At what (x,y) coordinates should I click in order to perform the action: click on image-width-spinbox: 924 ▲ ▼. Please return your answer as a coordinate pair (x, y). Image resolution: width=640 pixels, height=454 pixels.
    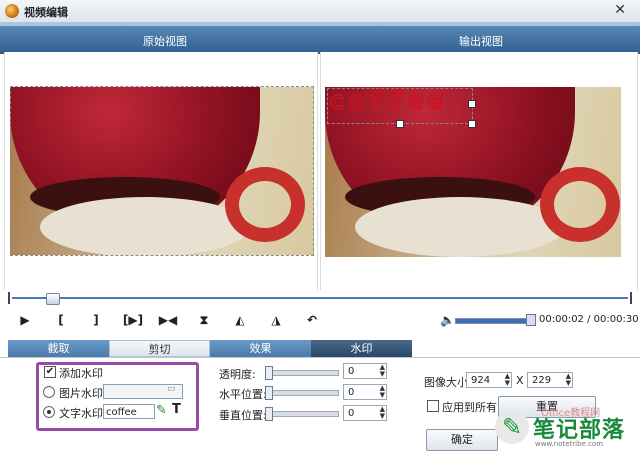
    Looking at the image, I should click on (489, 380).